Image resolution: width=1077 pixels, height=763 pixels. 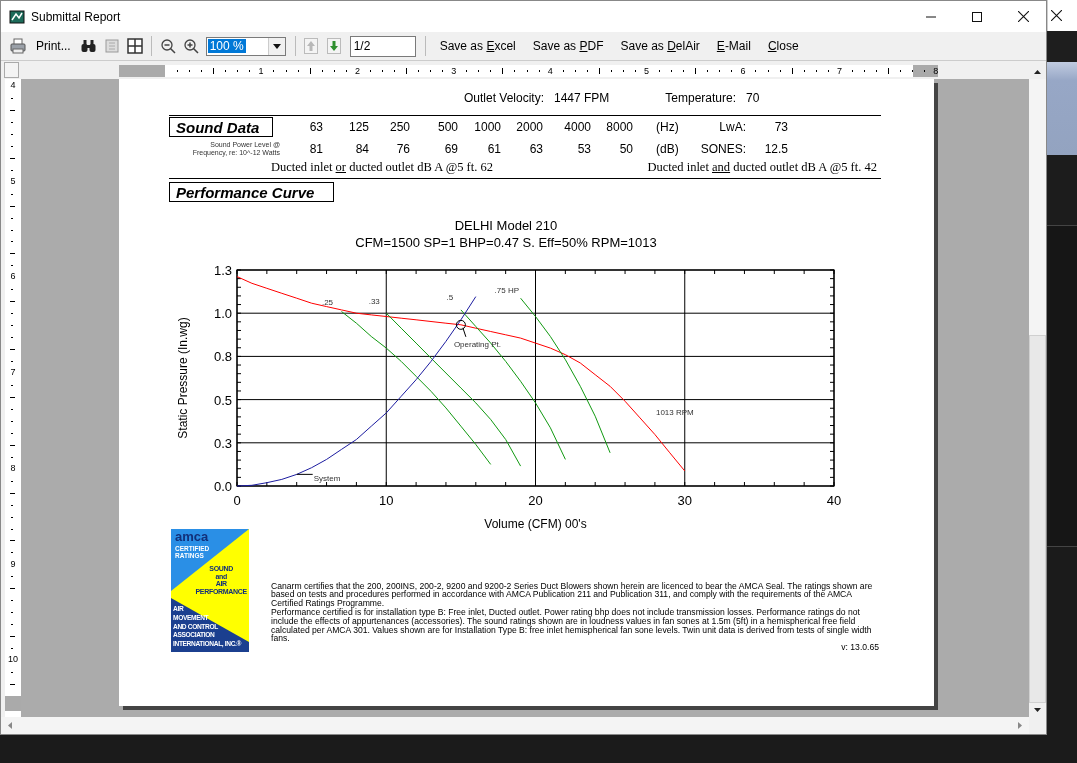 I want to click on field-value: 70, so click(x=753, y=99).